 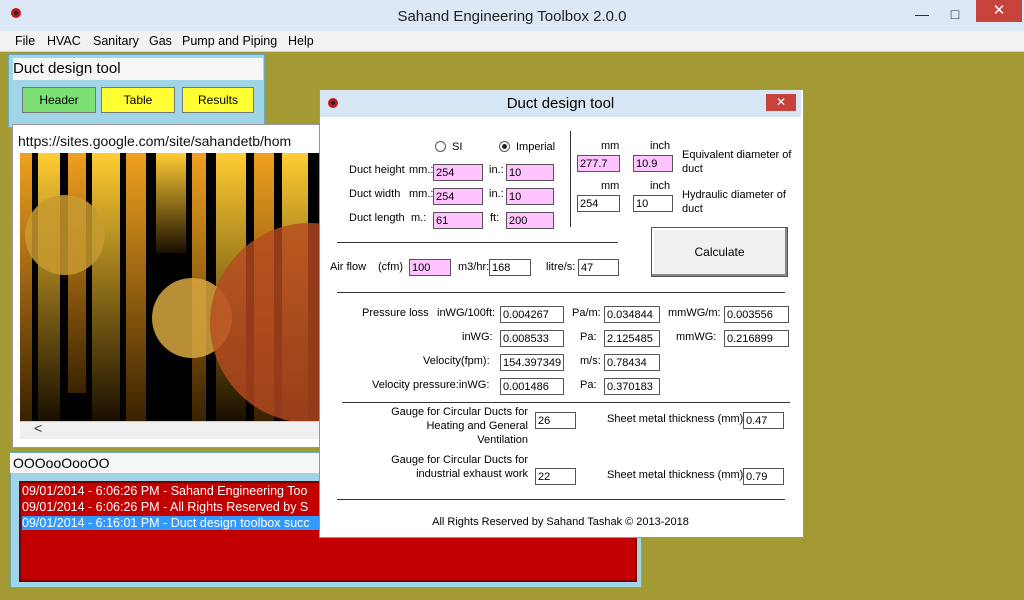 What do you see at coordinates (632, 362) in the screenshot?
I see `ms-field: 0.78434` at bounding box center [632, 362].